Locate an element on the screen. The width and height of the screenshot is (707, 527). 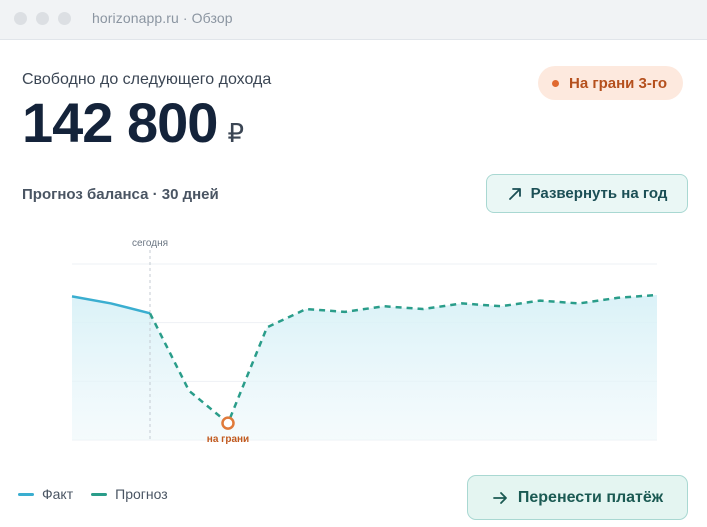
legend-item-forecast: Прогноз is located at coordinates (129, 494).